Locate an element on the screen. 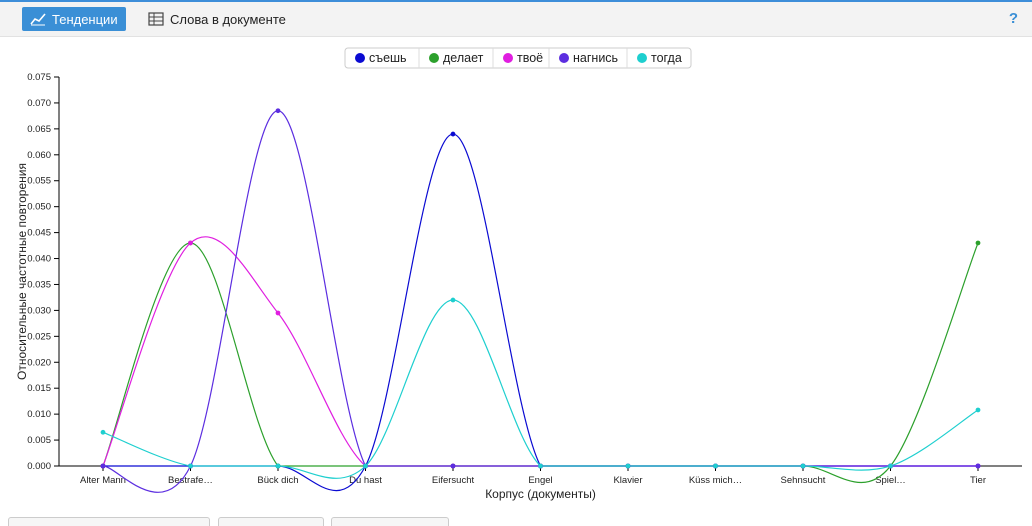 The width and height of the screenshot is (1032, 526). y-tick-label: 0.060 is located at coordinates (39, 155).